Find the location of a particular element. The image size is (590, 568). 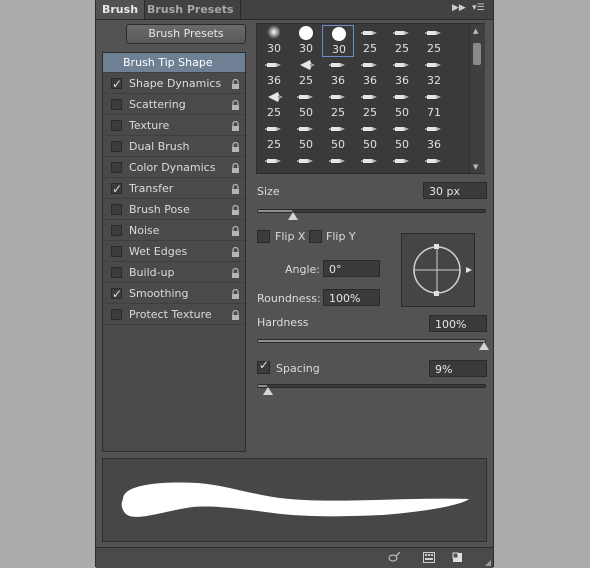

option-label: Dual Brush is located at coordinates (159, 146).